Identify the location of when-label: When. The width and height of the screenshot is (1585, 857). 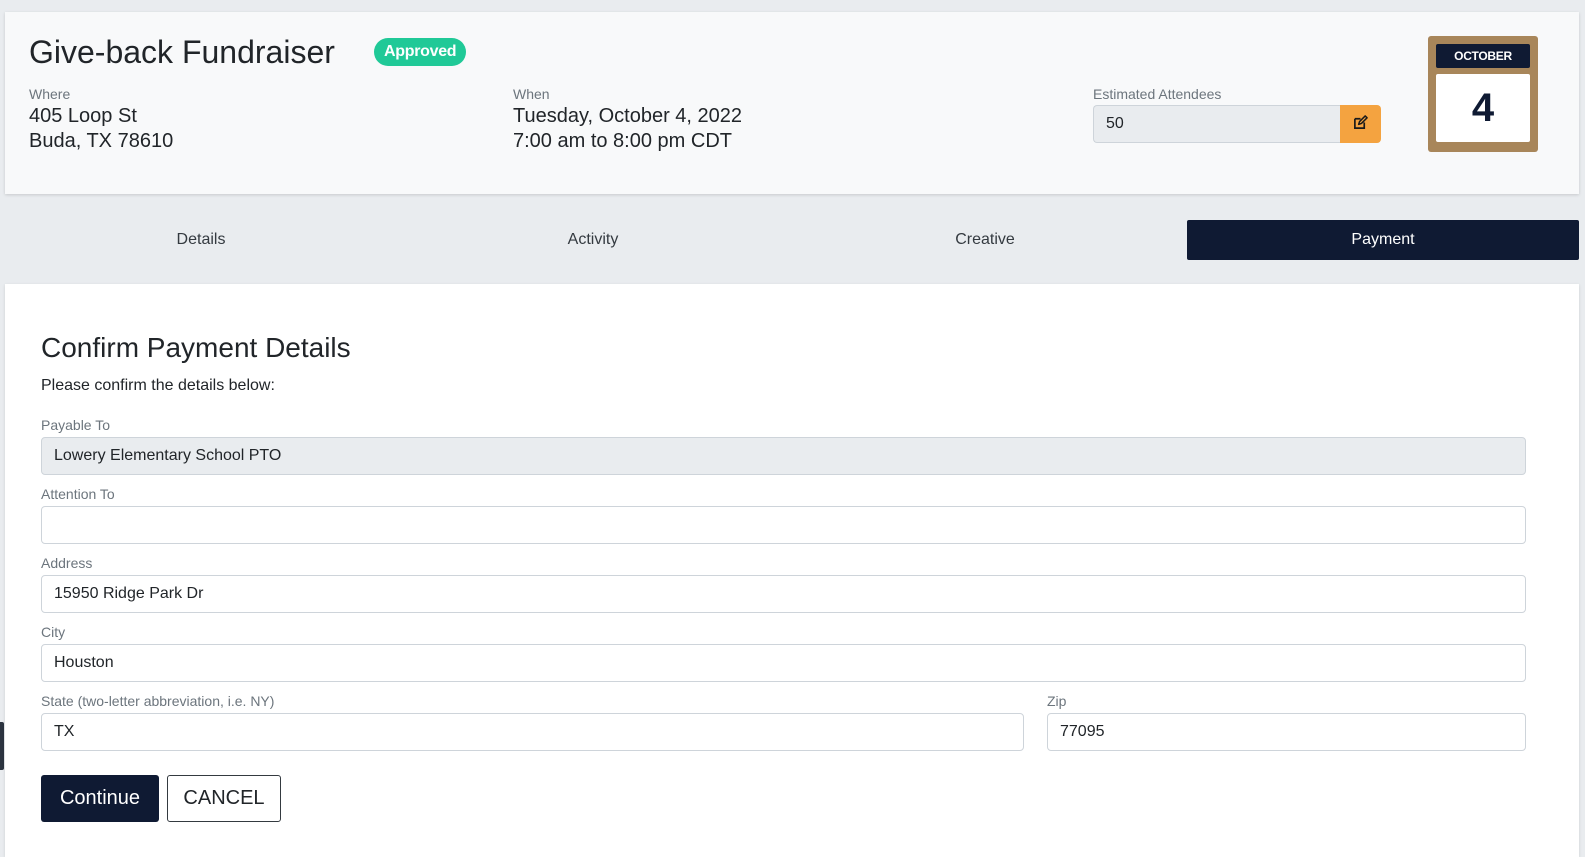
(531, 94).